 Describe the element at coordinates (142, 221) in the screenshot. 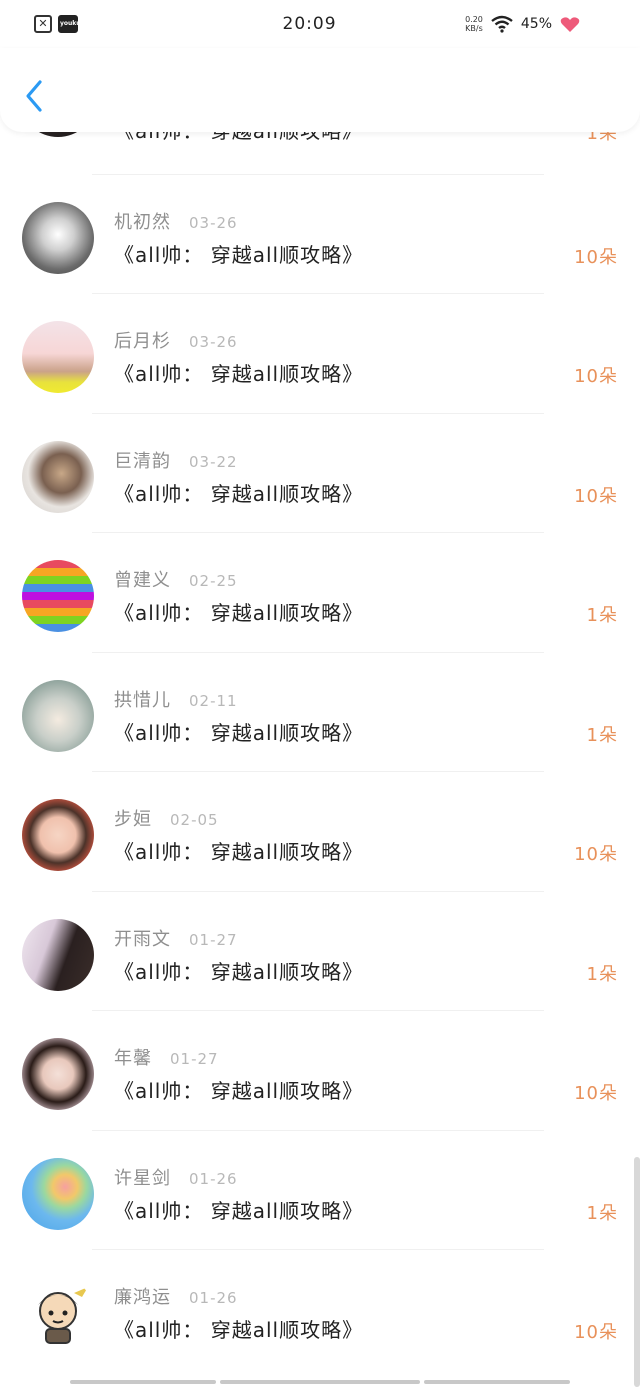

I see `user-name: 机初然` at that location.